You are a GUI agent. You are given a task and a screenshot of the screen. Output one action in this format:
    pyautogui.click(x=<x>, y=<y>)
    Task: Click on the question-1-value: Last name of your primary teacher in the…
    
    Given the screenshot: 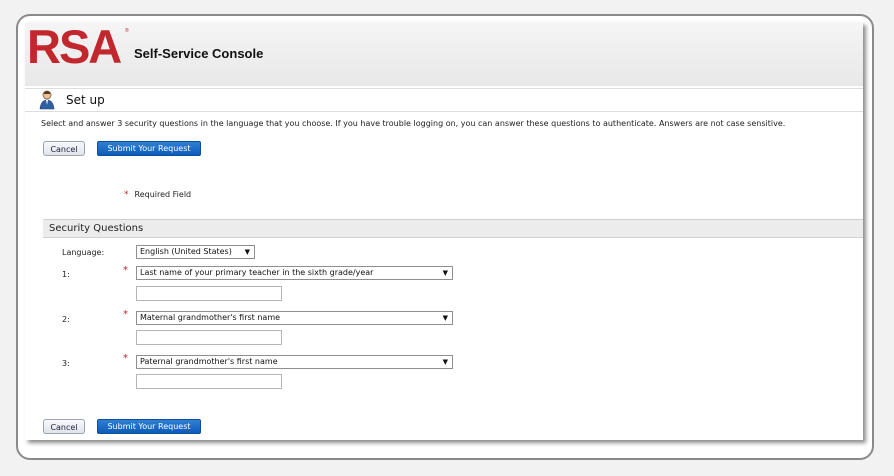 What is the action you would take?
    pyautogui.click(x=257, y=272)
    